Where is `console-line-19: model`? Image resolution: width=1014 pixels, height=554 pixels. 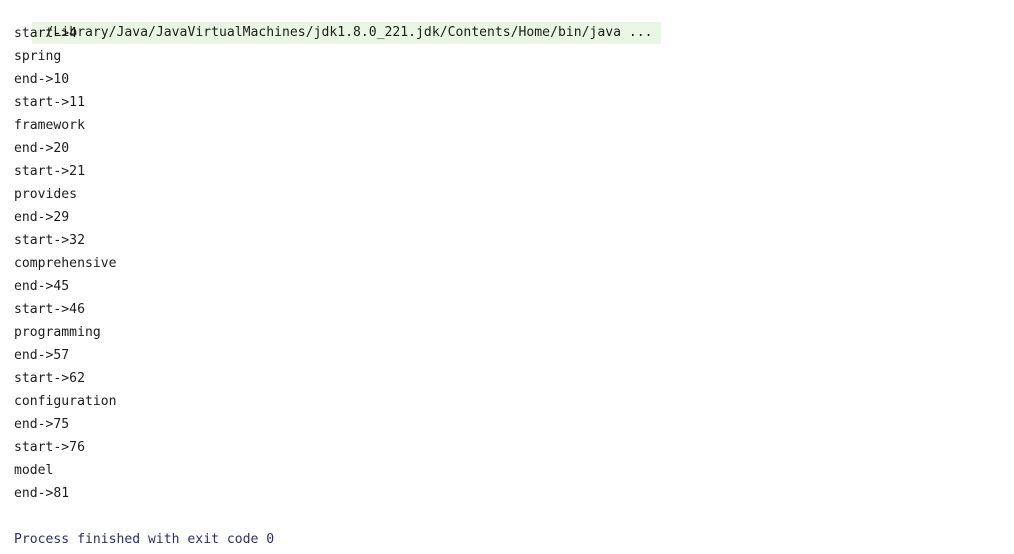 console-line-19: model is located at coordinates (34, 470).